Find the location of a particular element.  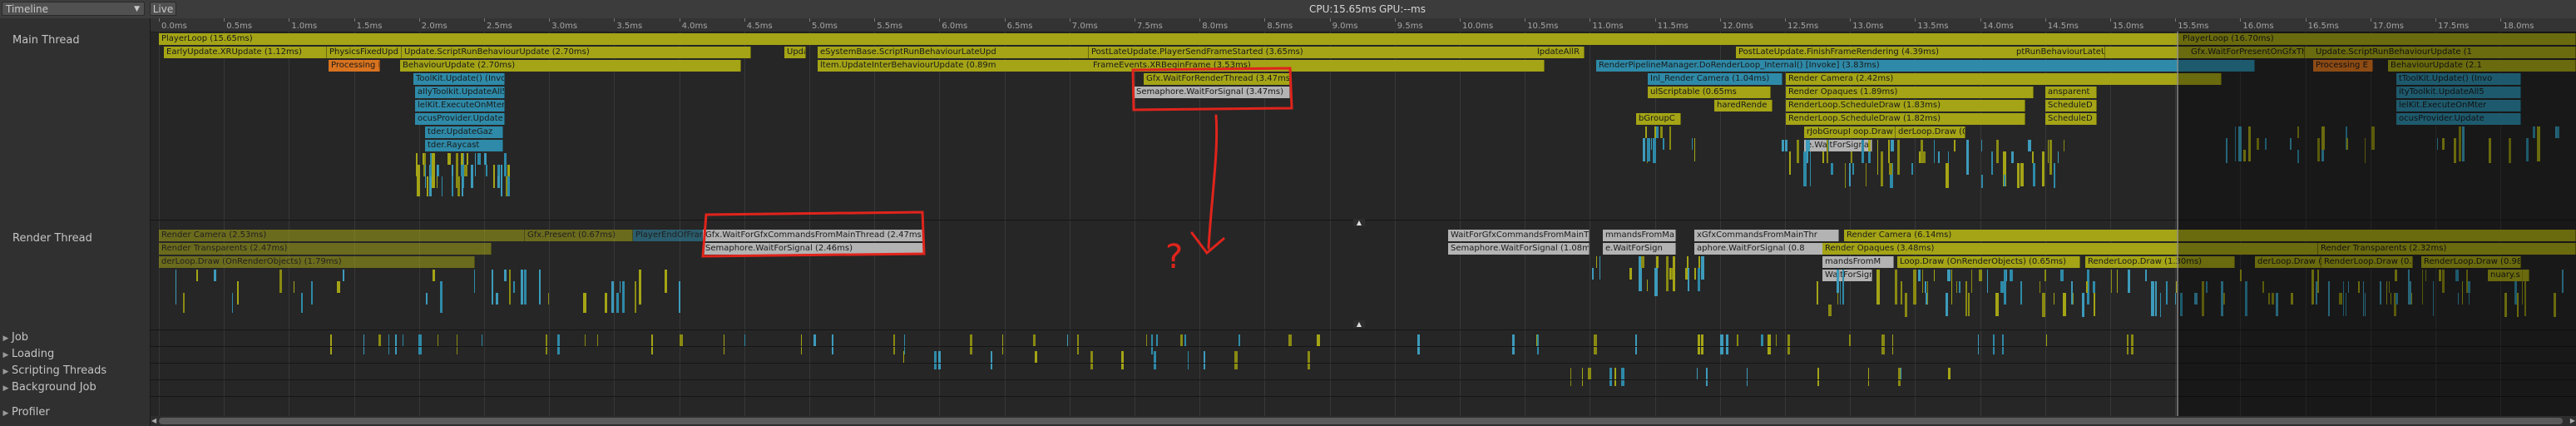

scroll-right-icon: ▶ is located at coordinates (2572, 420).